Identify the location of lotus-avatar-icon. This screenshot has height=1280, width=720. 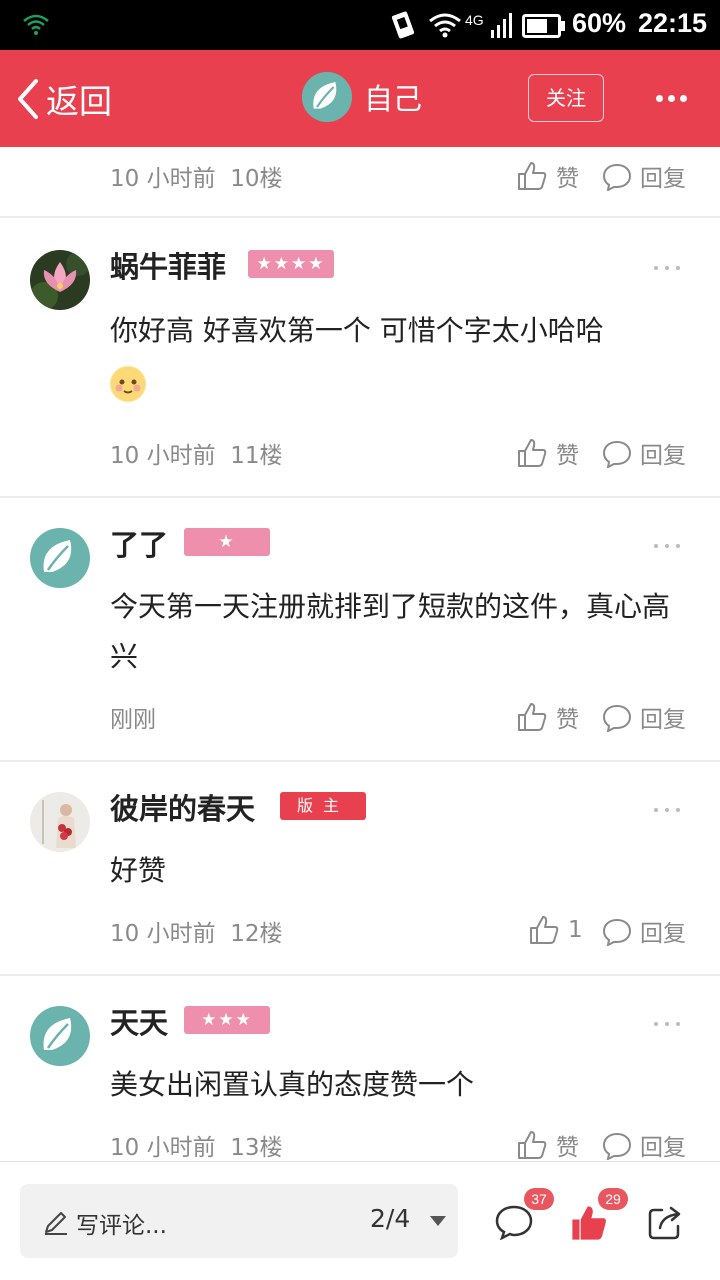
(60, 280).